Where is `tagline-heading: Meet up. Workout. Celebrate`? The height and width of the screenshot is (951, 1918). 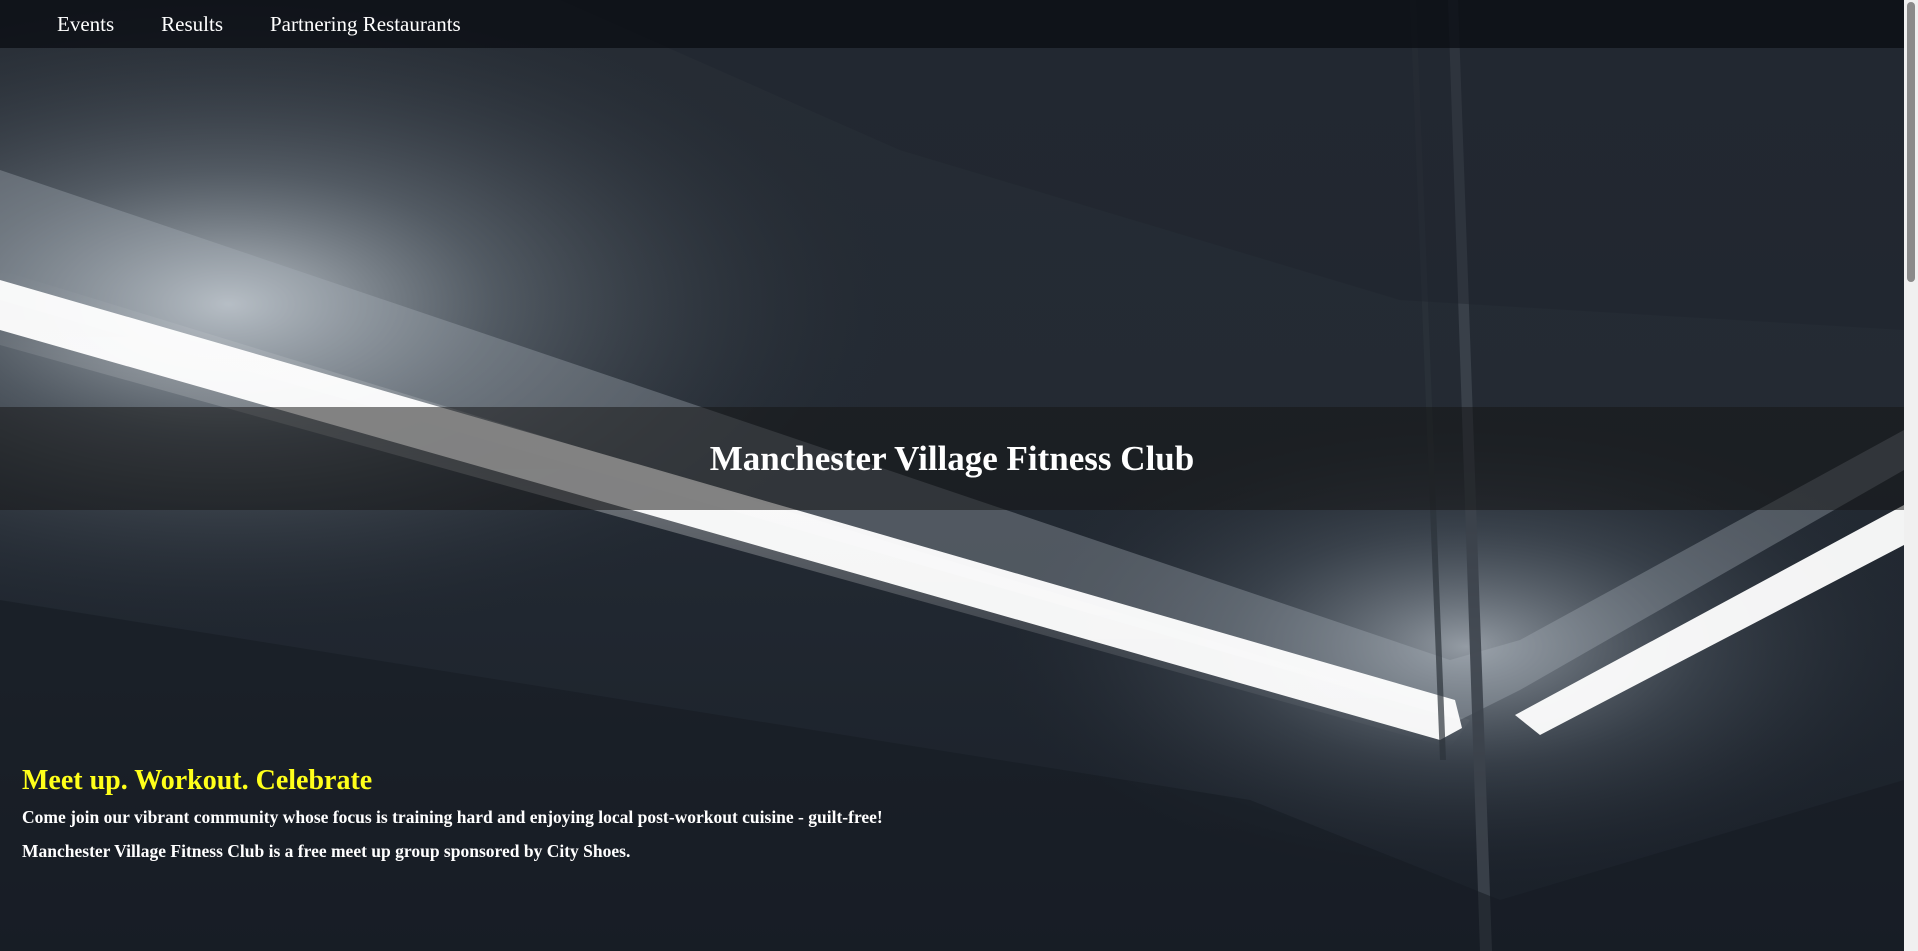 tagline-heading: Meet up. Workout. Celebrate is located at coordinates (197, 780).